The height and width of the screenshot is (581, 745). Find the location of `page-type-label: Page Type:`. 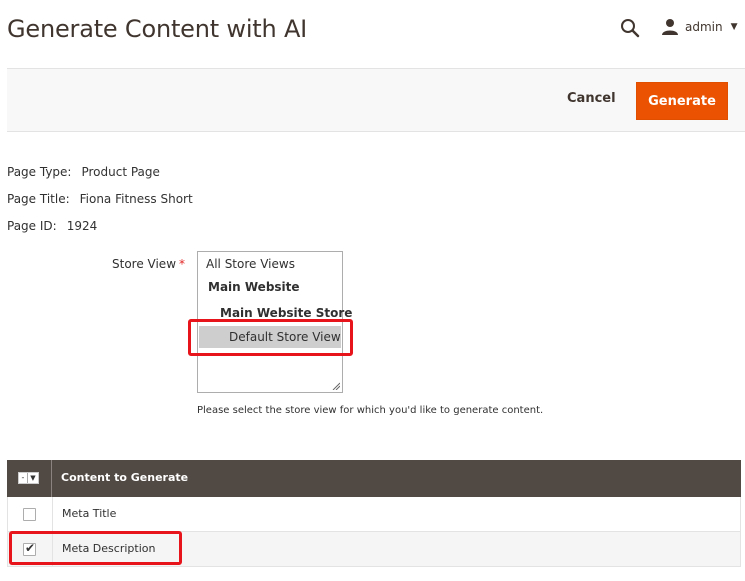

page-type-label: Page Type: is located at coordinates (39, 172).